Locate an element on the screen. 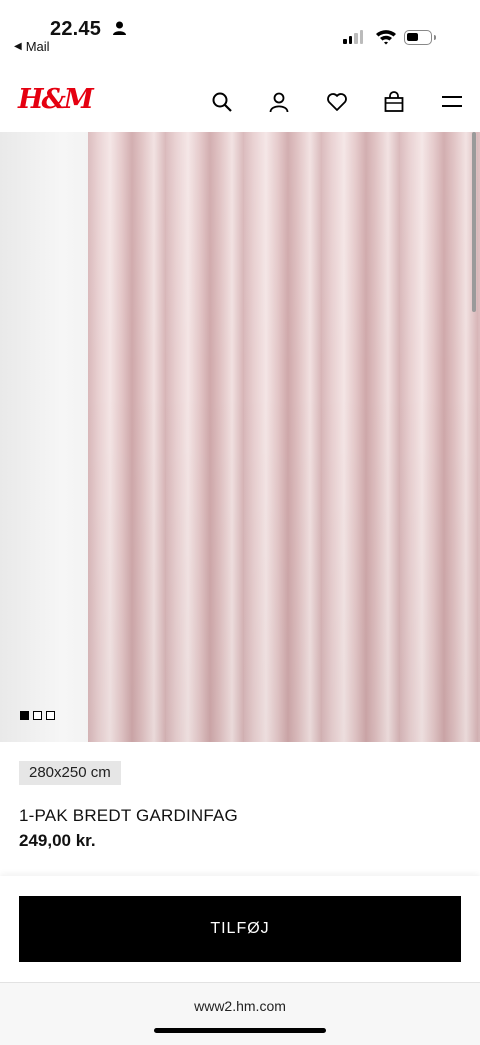 Image resolution: width=480 pixels, height=1045 pixels. site-header: H&M is located at coordinates (240, 102).